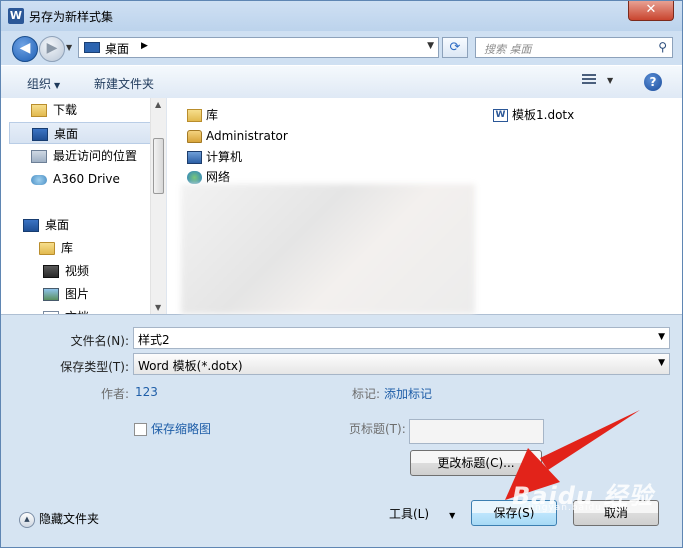  What do you see at coordinates (500, 115) in the screenshot?
I see `word-template-icon: W` at bounding box center [500, 115].